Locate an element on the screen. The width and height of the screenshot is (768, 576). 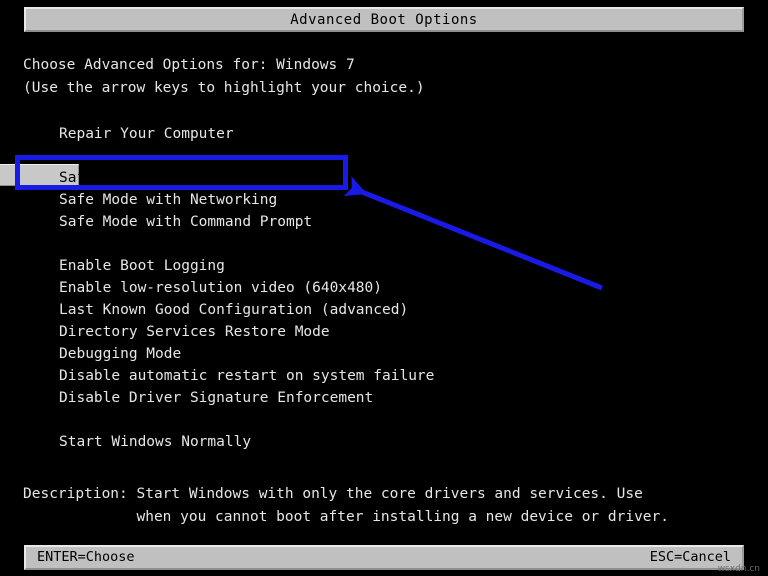
menu-item: Directory Services Restore Mode is located at coordinates (379, 332).